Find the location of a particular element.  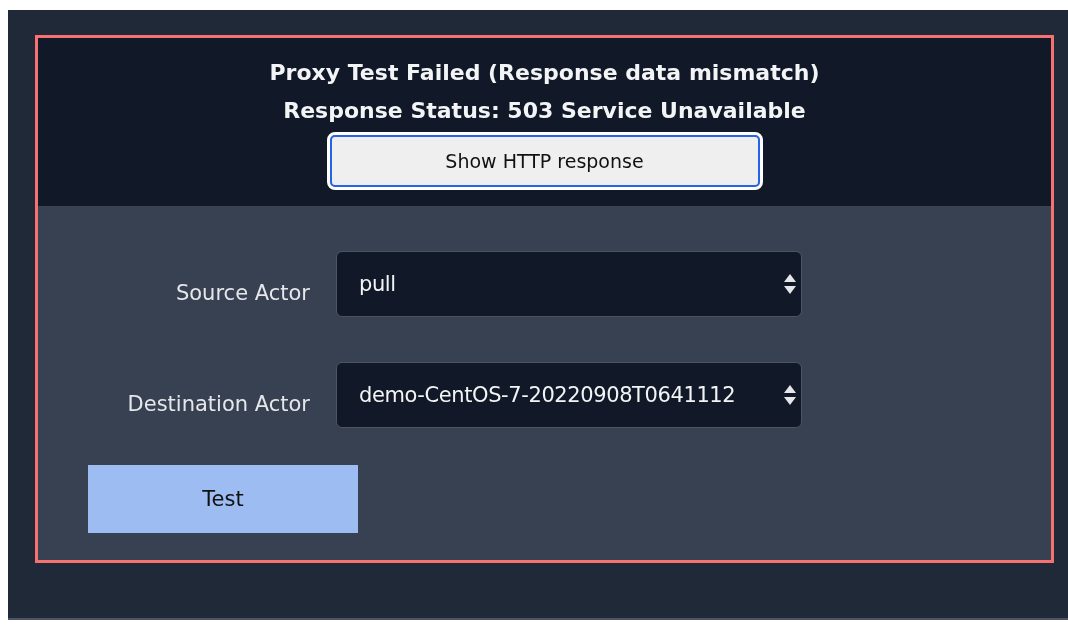

actor-select: pull is located at coordinates (569, 284).